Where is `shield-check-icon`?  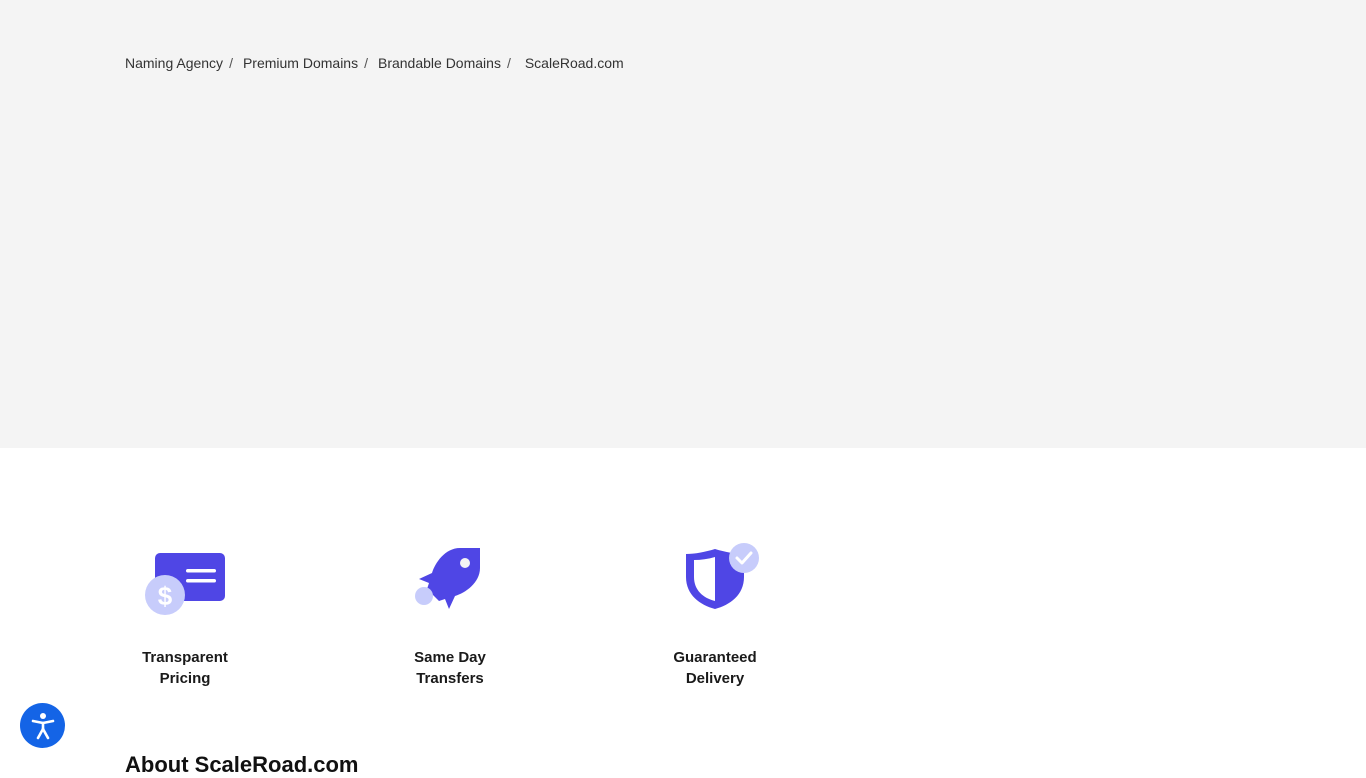
shield-check-icon is located at coordinates (715, 583).